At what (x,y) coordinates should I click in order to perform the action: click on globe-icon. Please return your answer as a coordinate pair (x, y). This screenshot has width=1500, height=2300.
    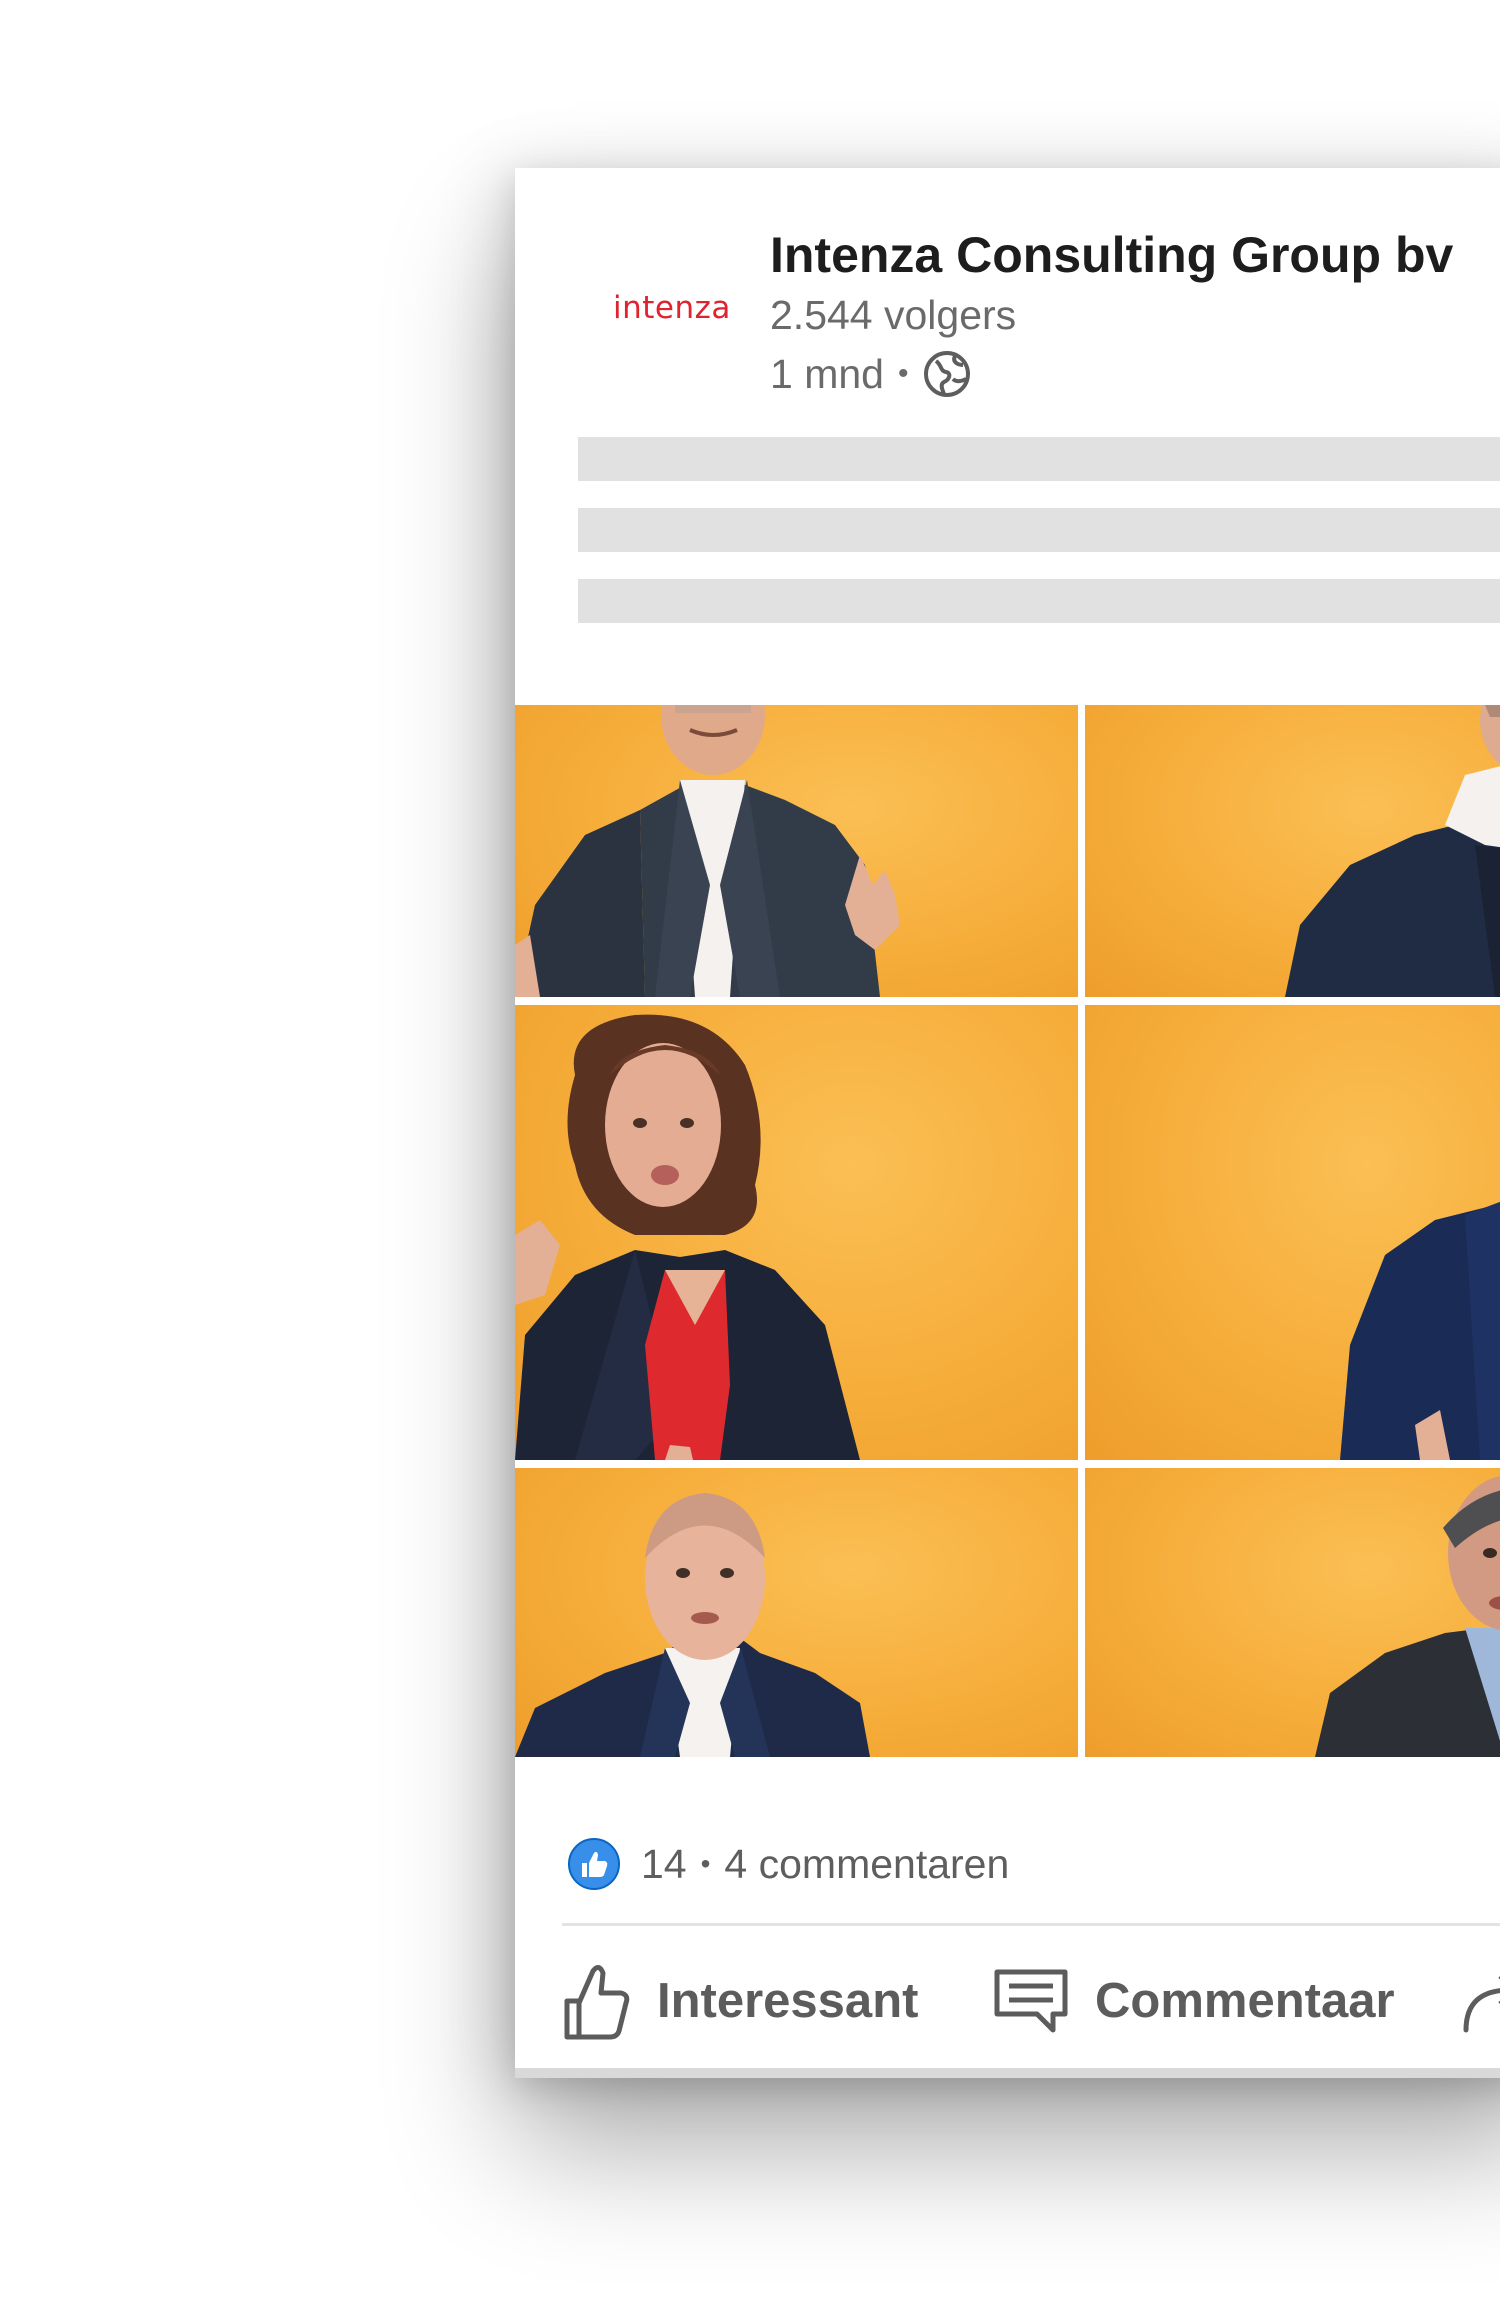
    Looking at the image, I should click on (947, 374).